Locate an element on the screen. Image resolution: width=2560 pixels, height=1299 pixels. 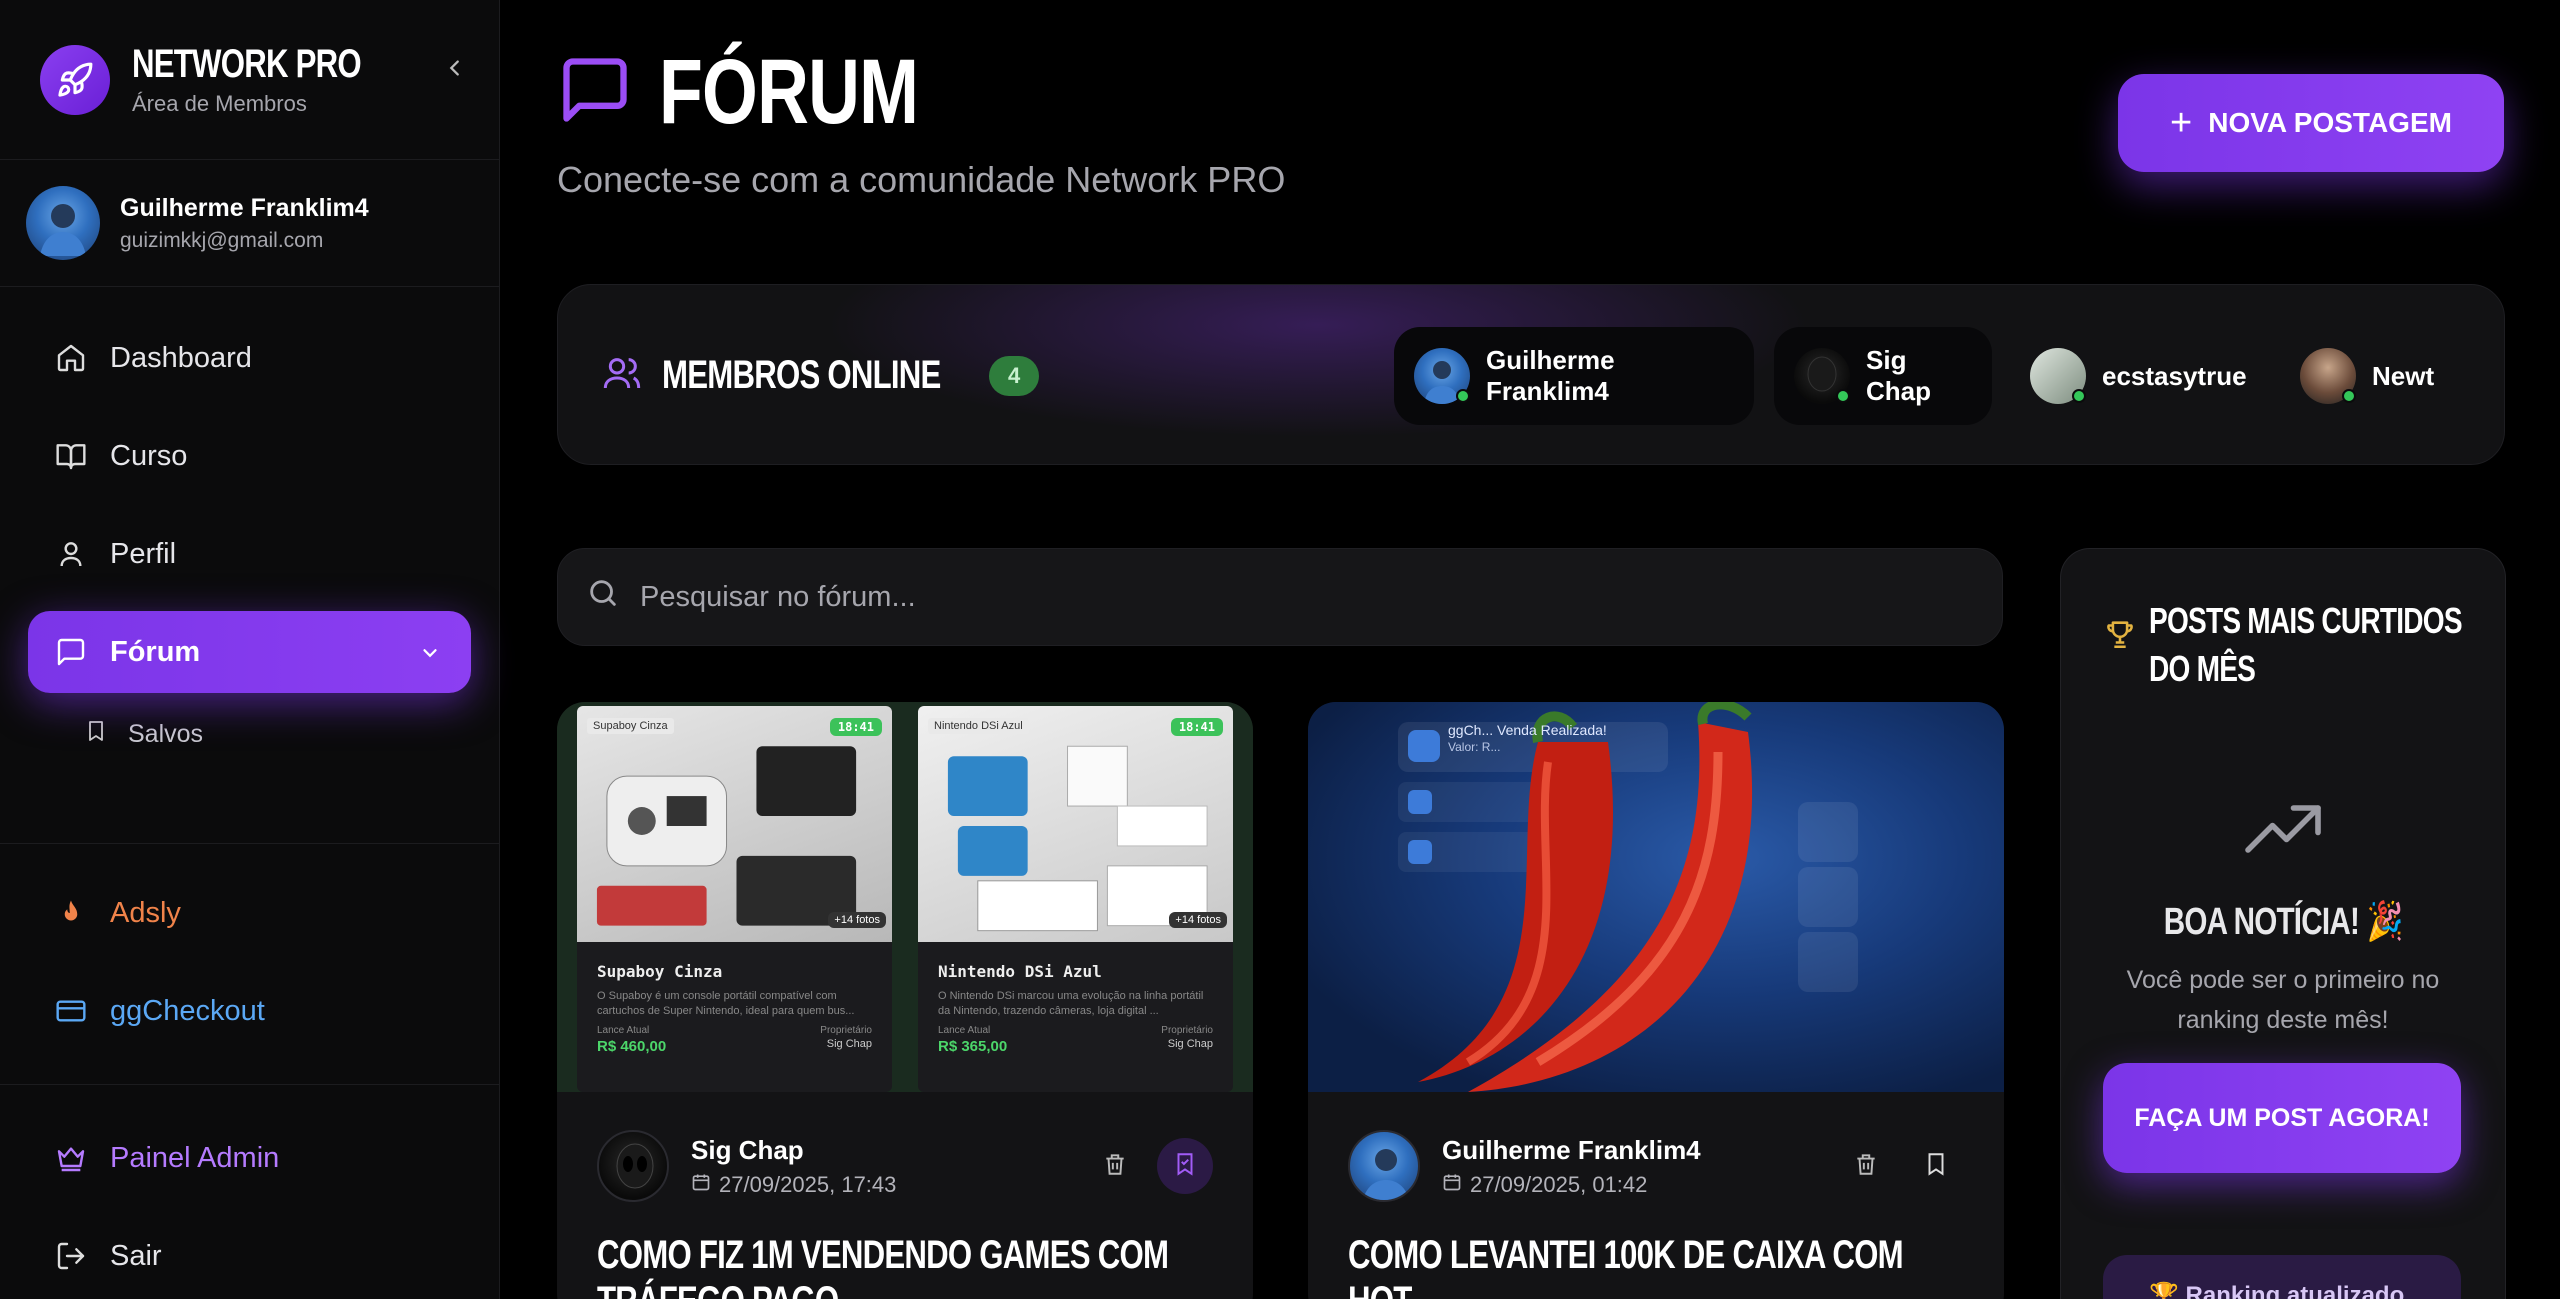
product-price: R$ 460,00 is located at coordinates (632, 1046).